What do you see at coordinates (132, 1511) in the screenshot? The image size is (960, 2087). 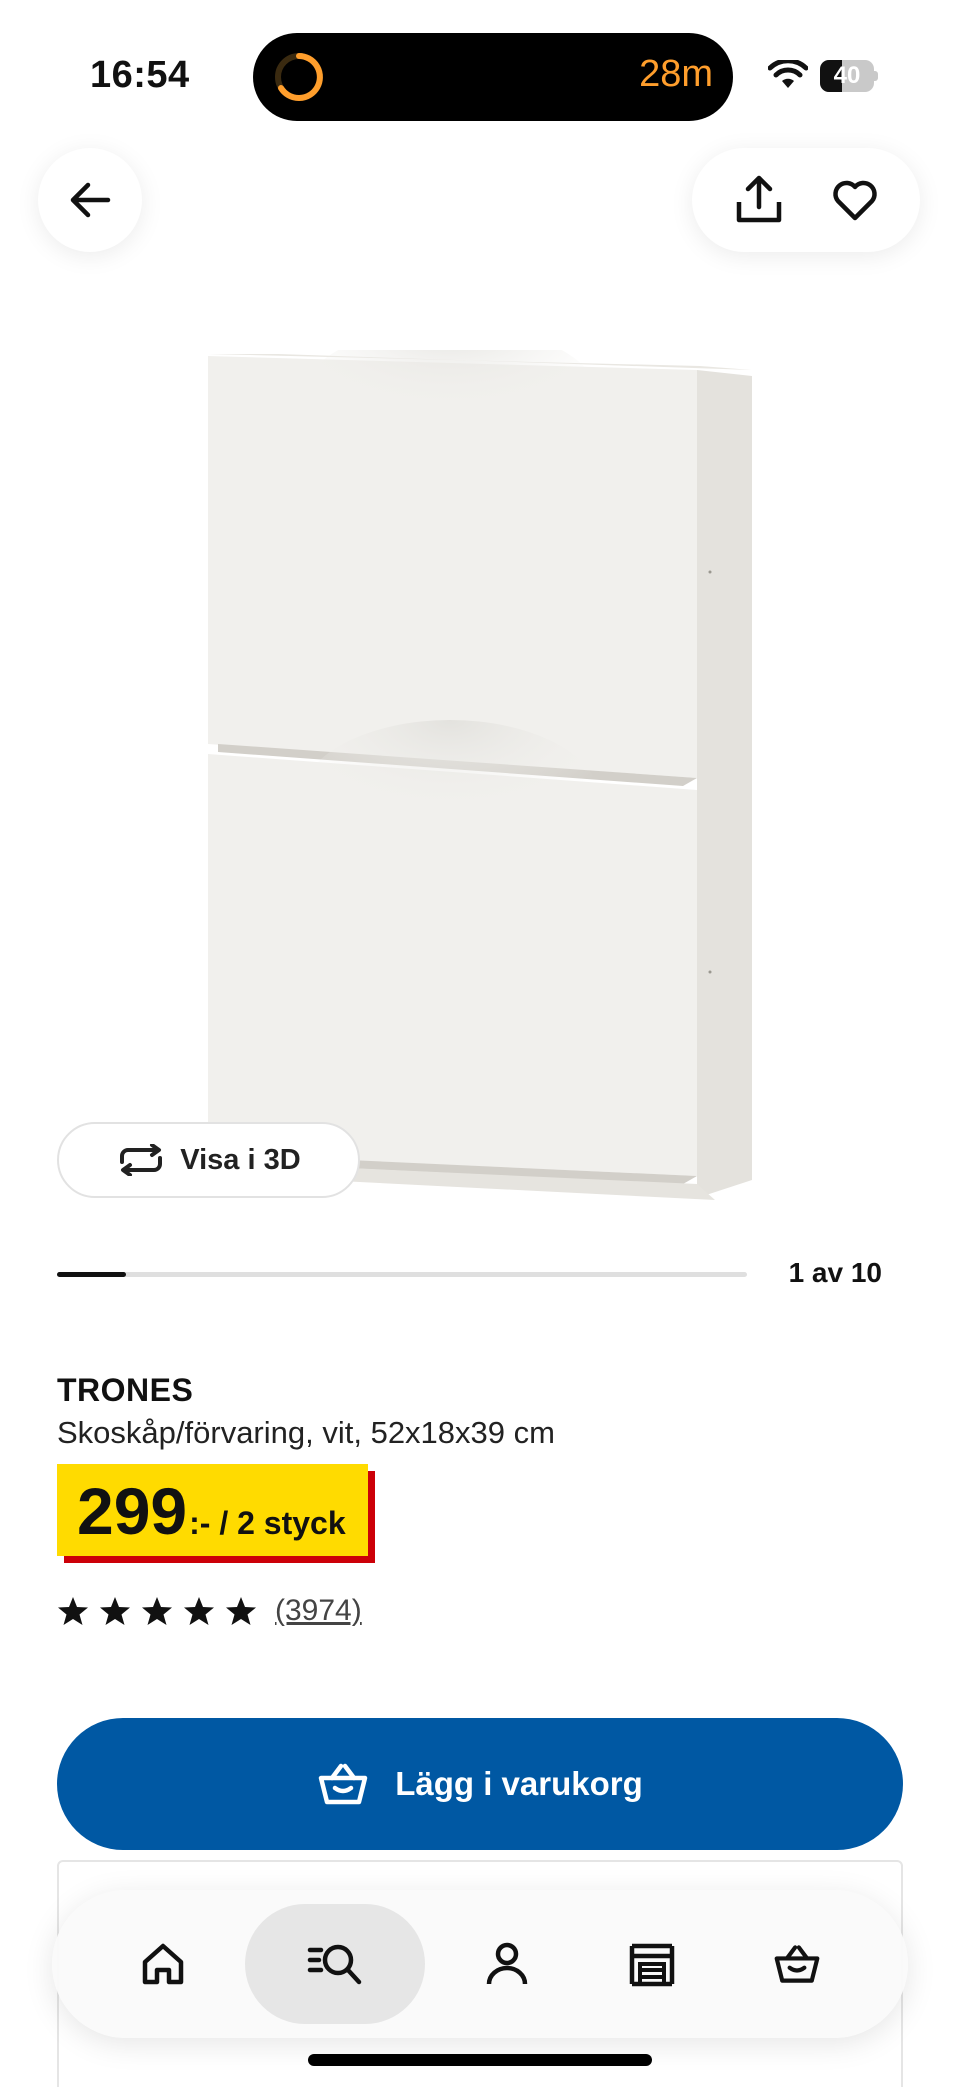 I see `price-value: 299` at bounding box center [132, 1511].